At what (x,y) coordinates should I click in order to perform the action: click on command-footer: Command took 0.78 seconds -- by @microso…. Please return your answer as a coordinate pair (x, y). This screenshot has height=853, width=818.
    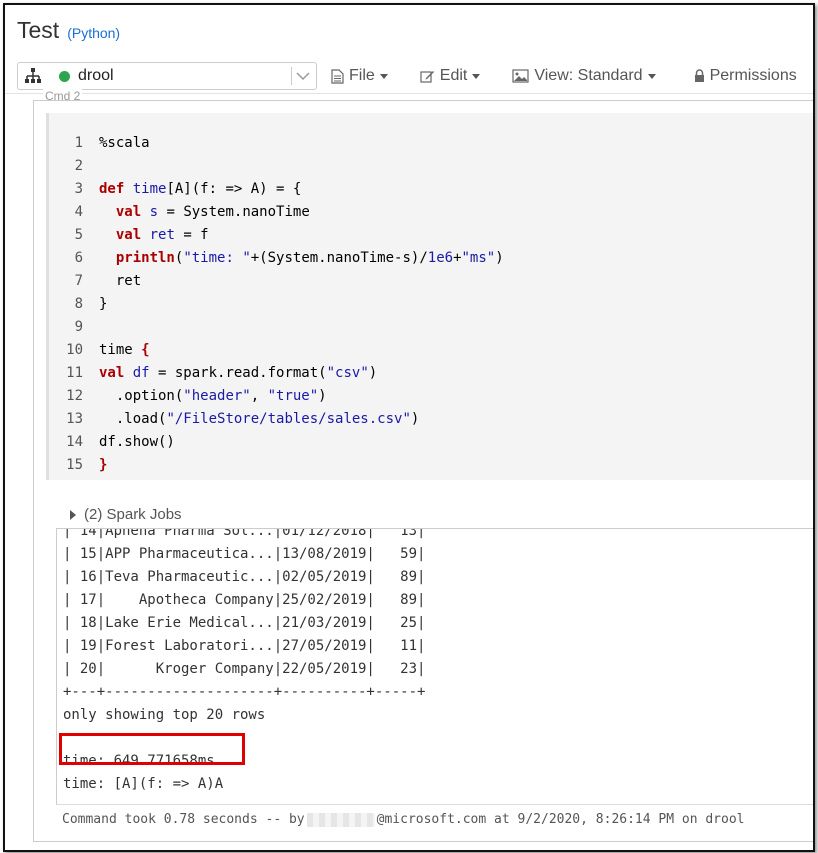
    Looking at the image, I should click on (403, 819).